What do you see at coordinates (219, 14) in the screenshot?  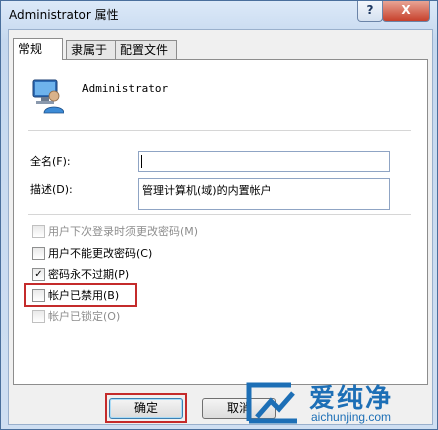 I see `title-bar: Administrator 属性 ? X` at bounding box center [219, 14].